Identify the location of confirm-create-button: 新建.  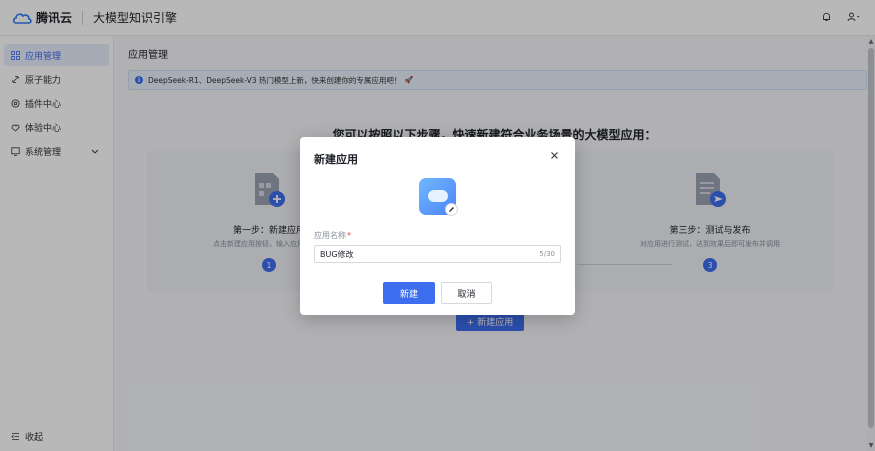
(409, 293).